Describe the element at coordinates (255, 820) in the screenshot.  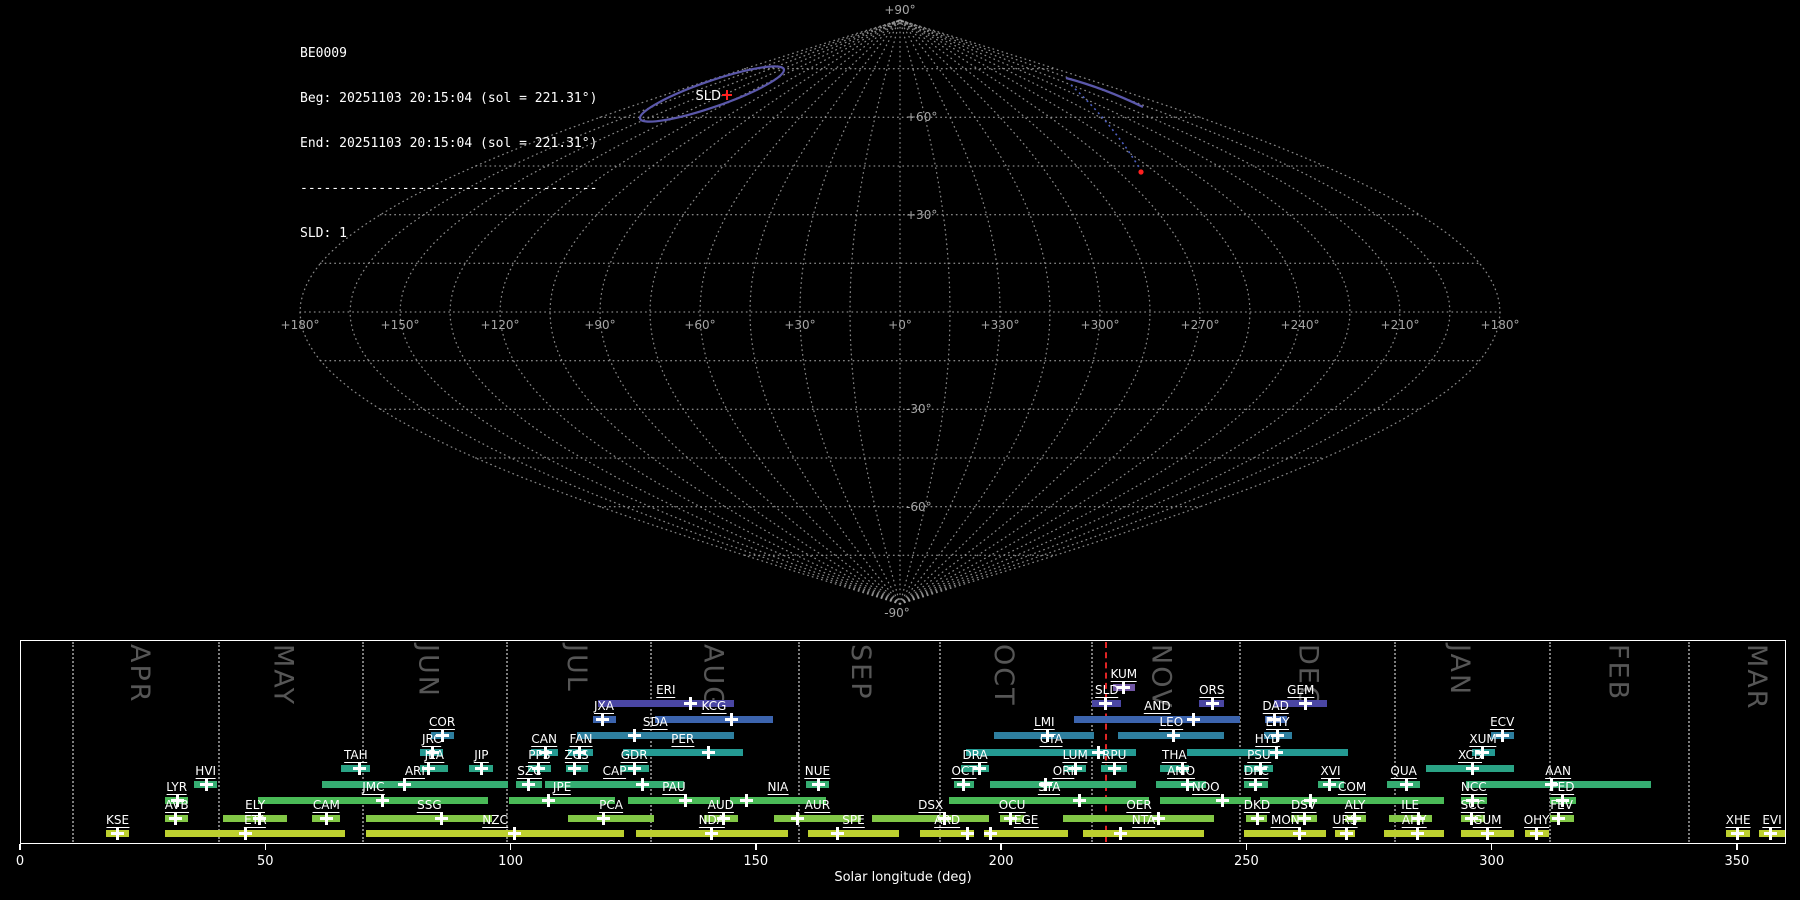
I see `shower-label-ETA: ETA` at that location.